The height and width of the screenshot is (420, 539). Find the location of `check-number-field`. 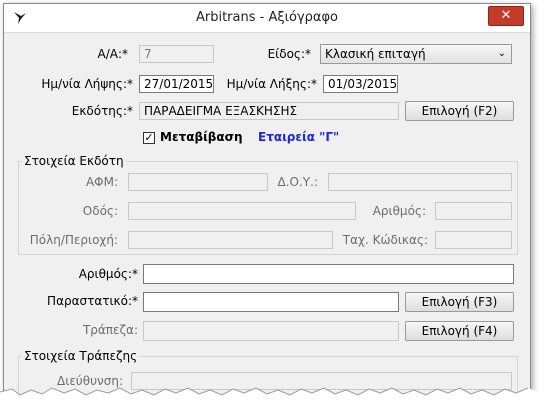

check-number-field is located at coordinates (328, 274).